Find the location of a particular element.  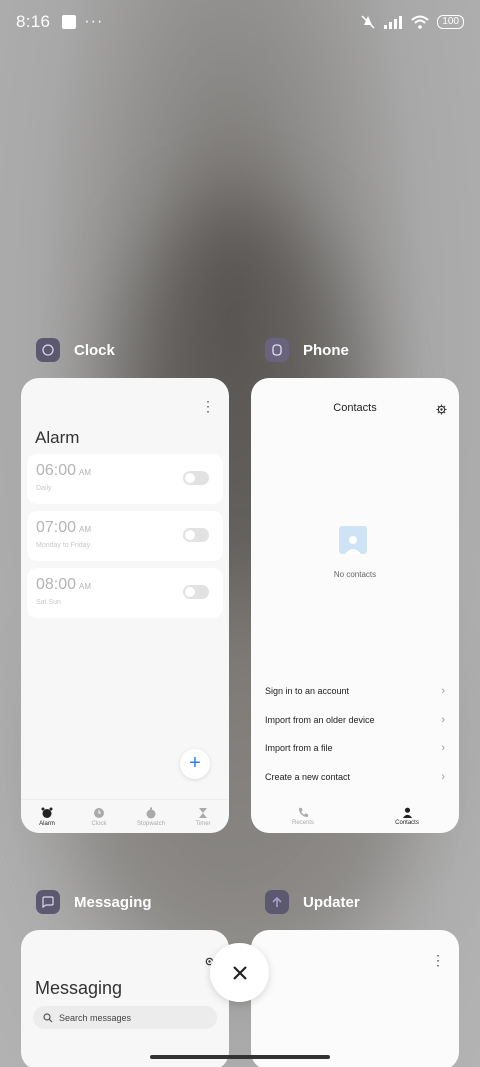

alarm-time: 07:00 AM is located at coordinates (64, 527).